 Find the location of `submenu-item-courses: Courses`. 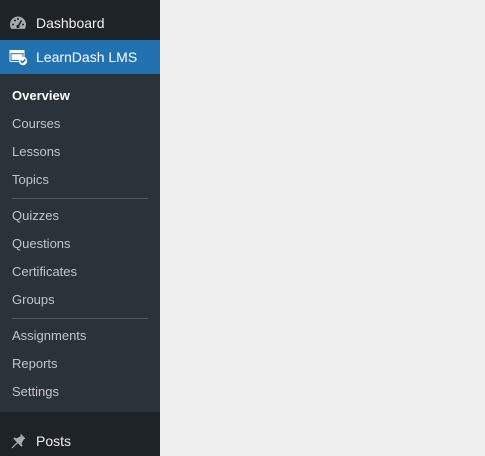

submenu-item-courses: Courses is located at coordinates (82, 124).